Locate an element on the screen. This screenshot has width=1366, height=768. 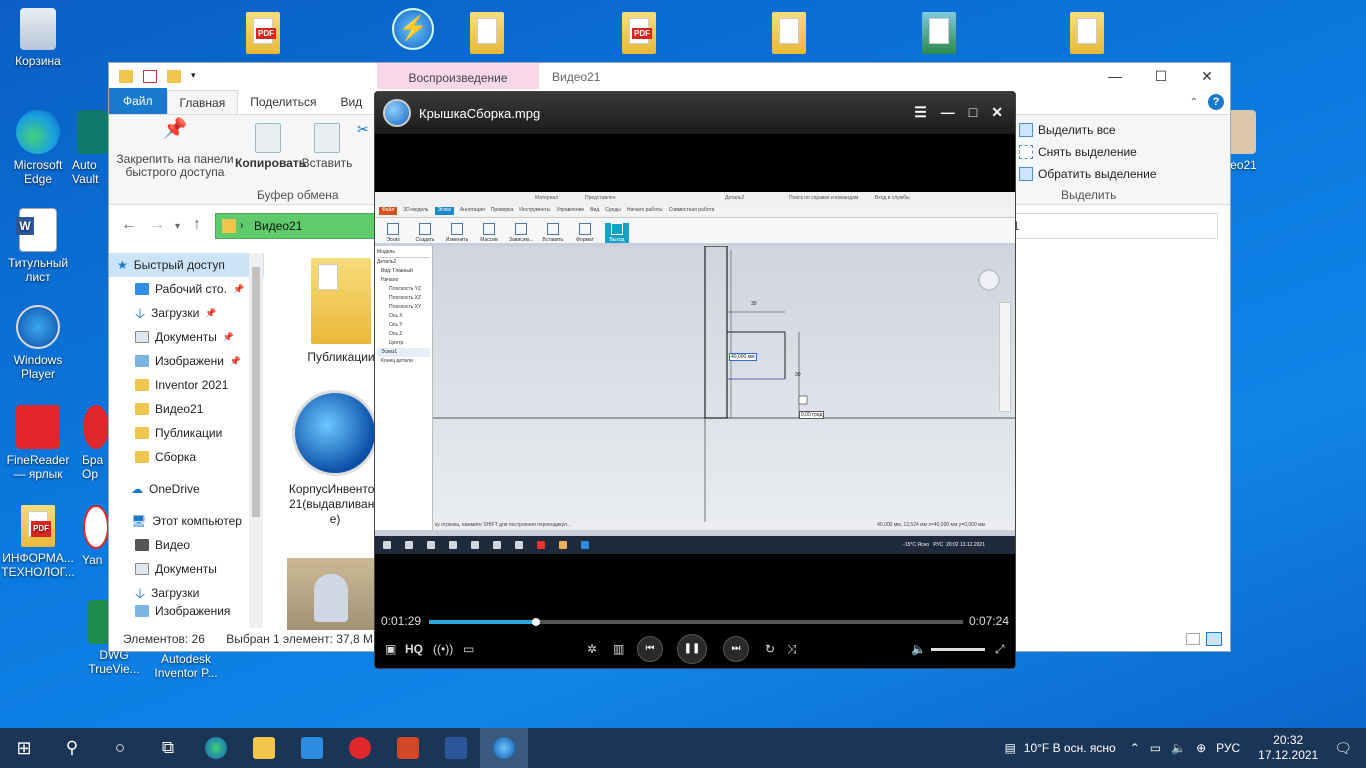
pin-quick-access-button: 📌 Закрепить на панели быстрого доступа is located at coordinates (175, 149).